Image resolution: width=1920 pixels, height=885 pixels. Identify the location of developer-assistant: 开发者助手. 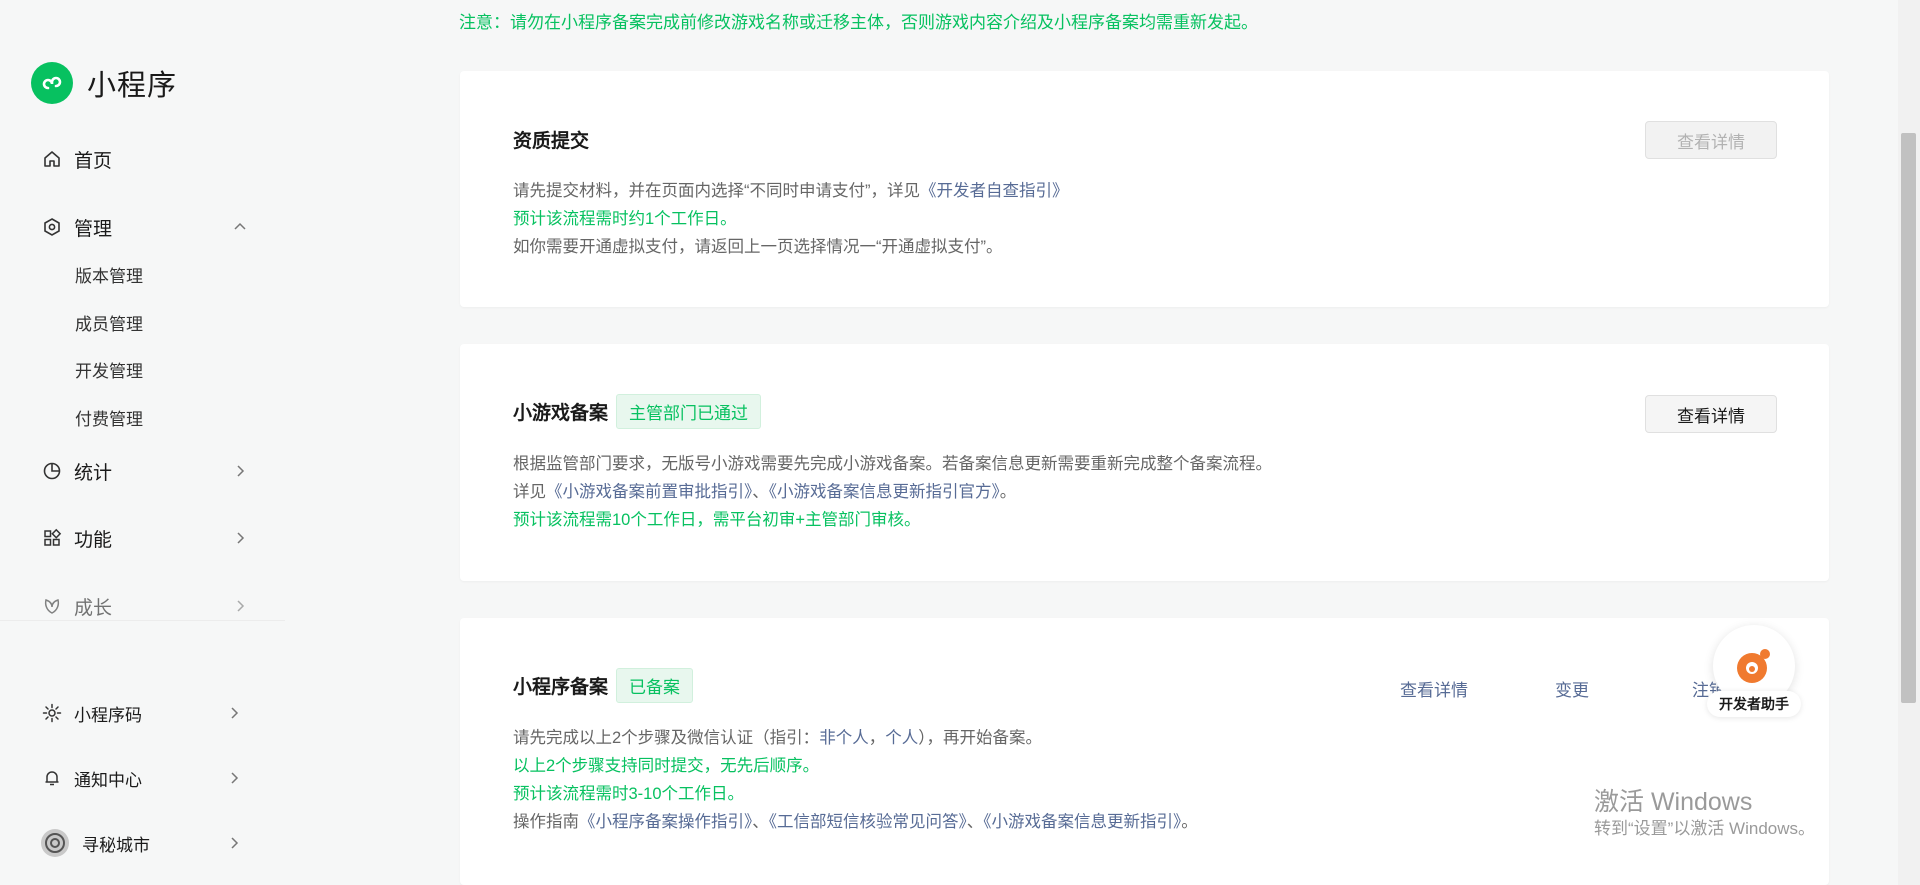
(1754, 672).